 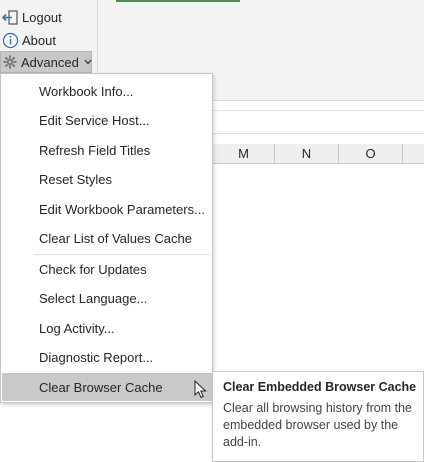 What do you see at coordinates (50, 62) in the screenshot?
I see `advanced-label: Advanced` at bounding box center [50, 62].